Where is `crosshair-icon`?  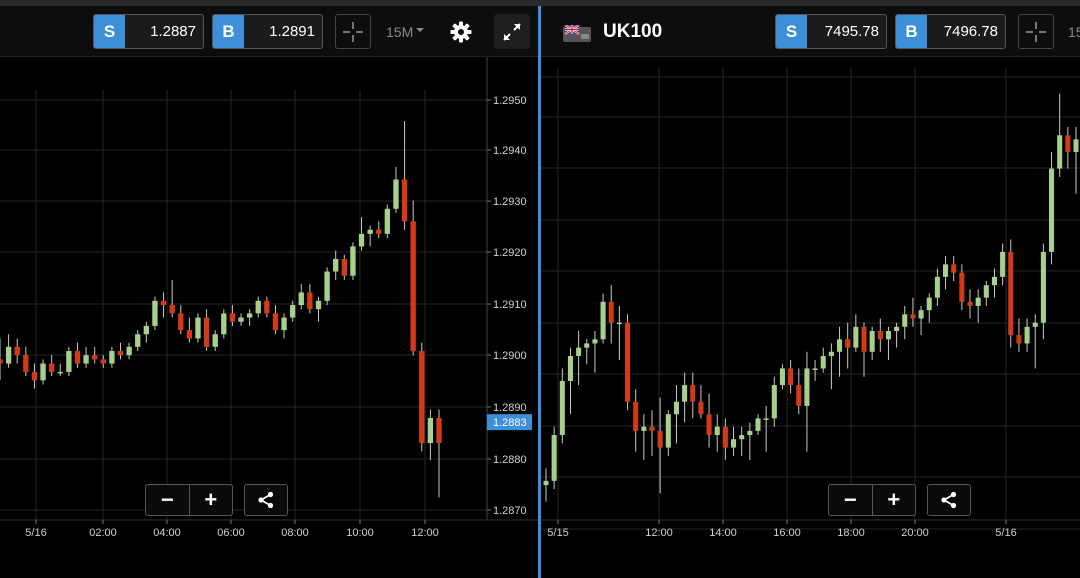 crosshair-icon is located at coordinates (1036, 31).